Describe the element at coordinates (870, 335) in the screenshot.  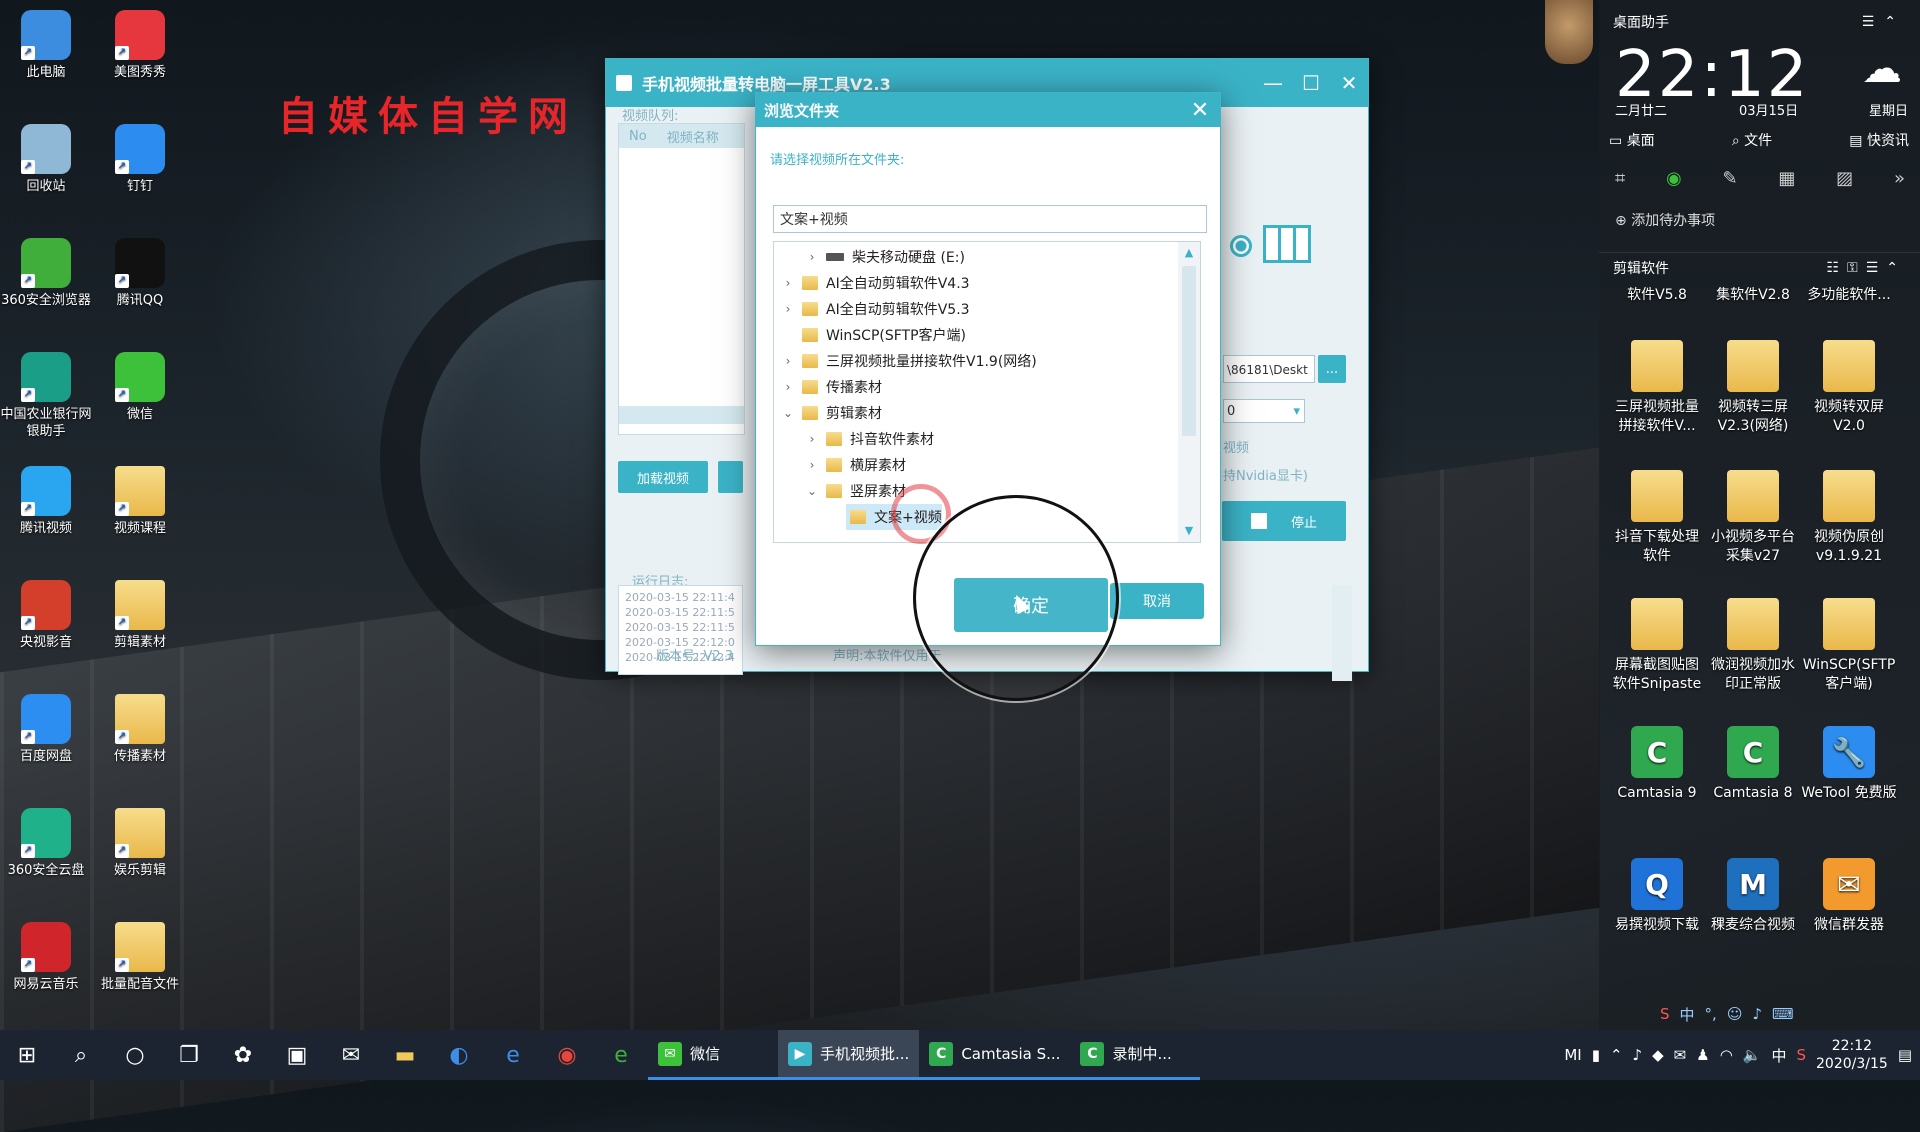
I see `tree-node: WinSCP(SFTP客户端)` at that location.